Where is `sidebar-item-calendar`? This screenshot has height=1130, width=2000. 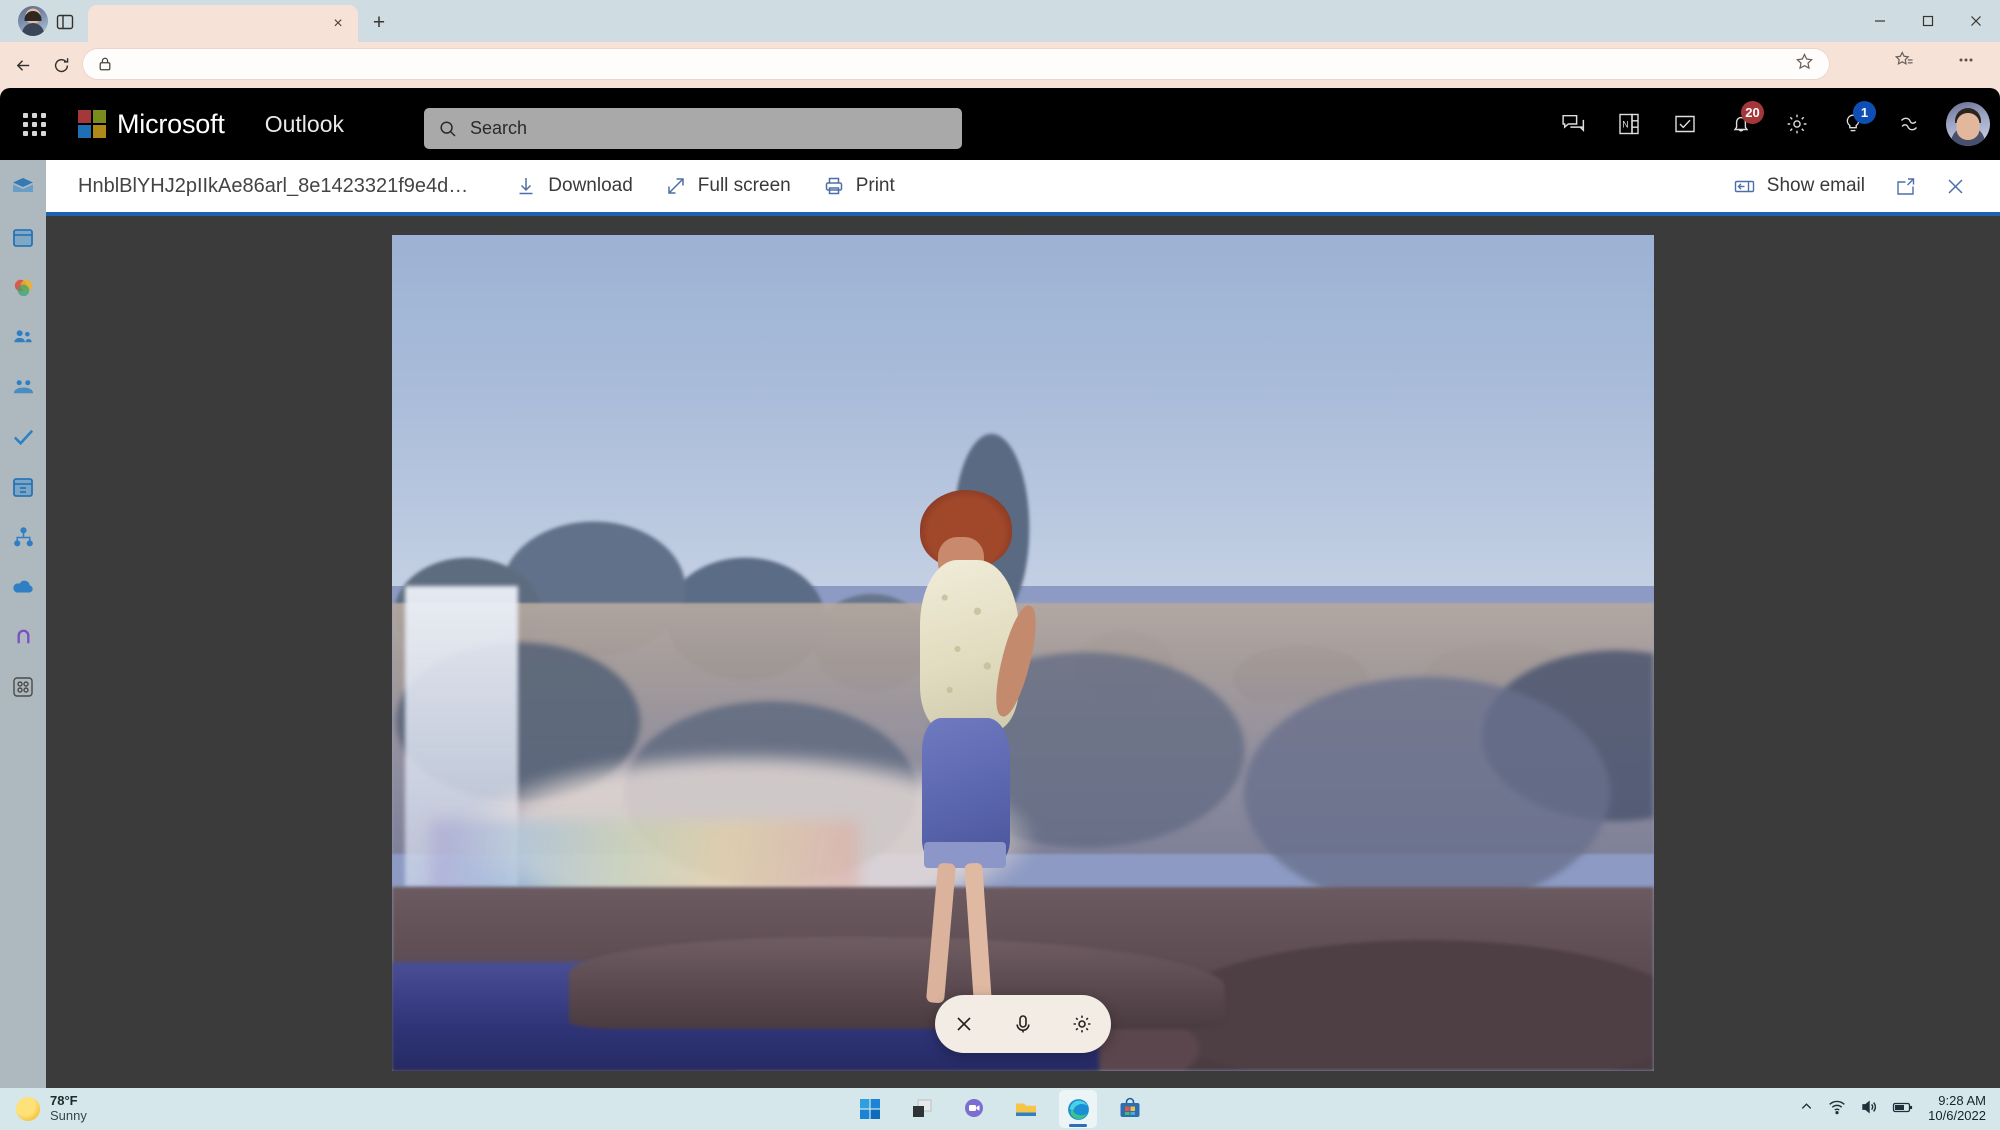 sidebar-item-calendar is located at coordinates (23, 237).